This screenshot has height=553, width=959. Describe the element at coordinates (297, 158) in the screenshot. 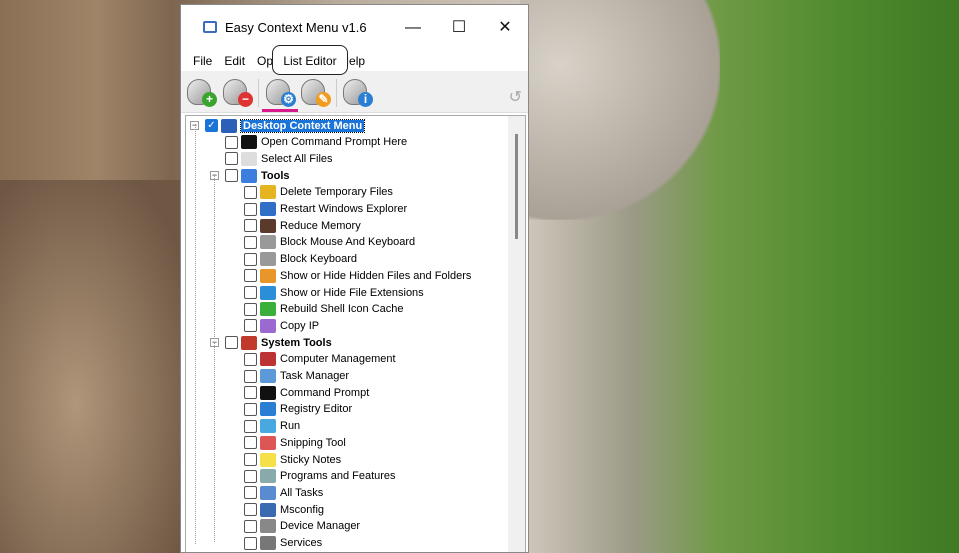

I see `item-label: Select All Files` at that location.